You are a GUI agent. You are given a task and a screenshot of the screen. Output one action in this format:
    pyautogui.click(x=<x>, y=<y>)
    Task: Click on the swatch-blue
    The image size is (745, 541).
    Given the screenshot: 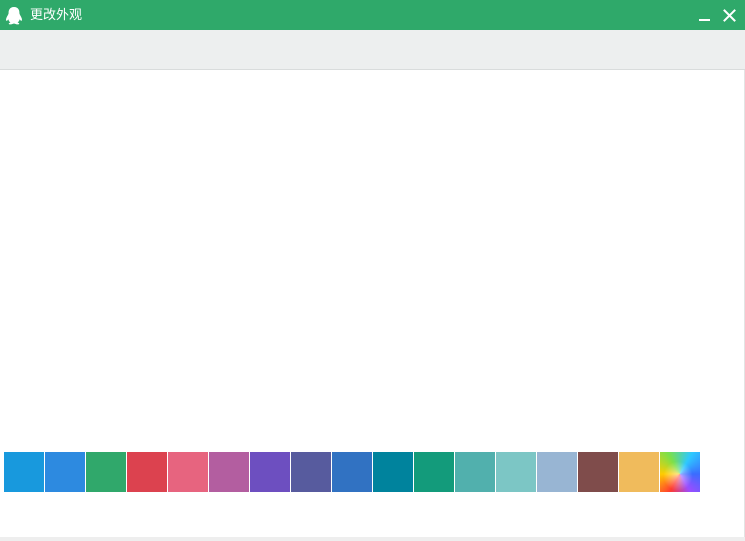 What is the action you would take?
    pyautogui.click(x=65, y=472)
    